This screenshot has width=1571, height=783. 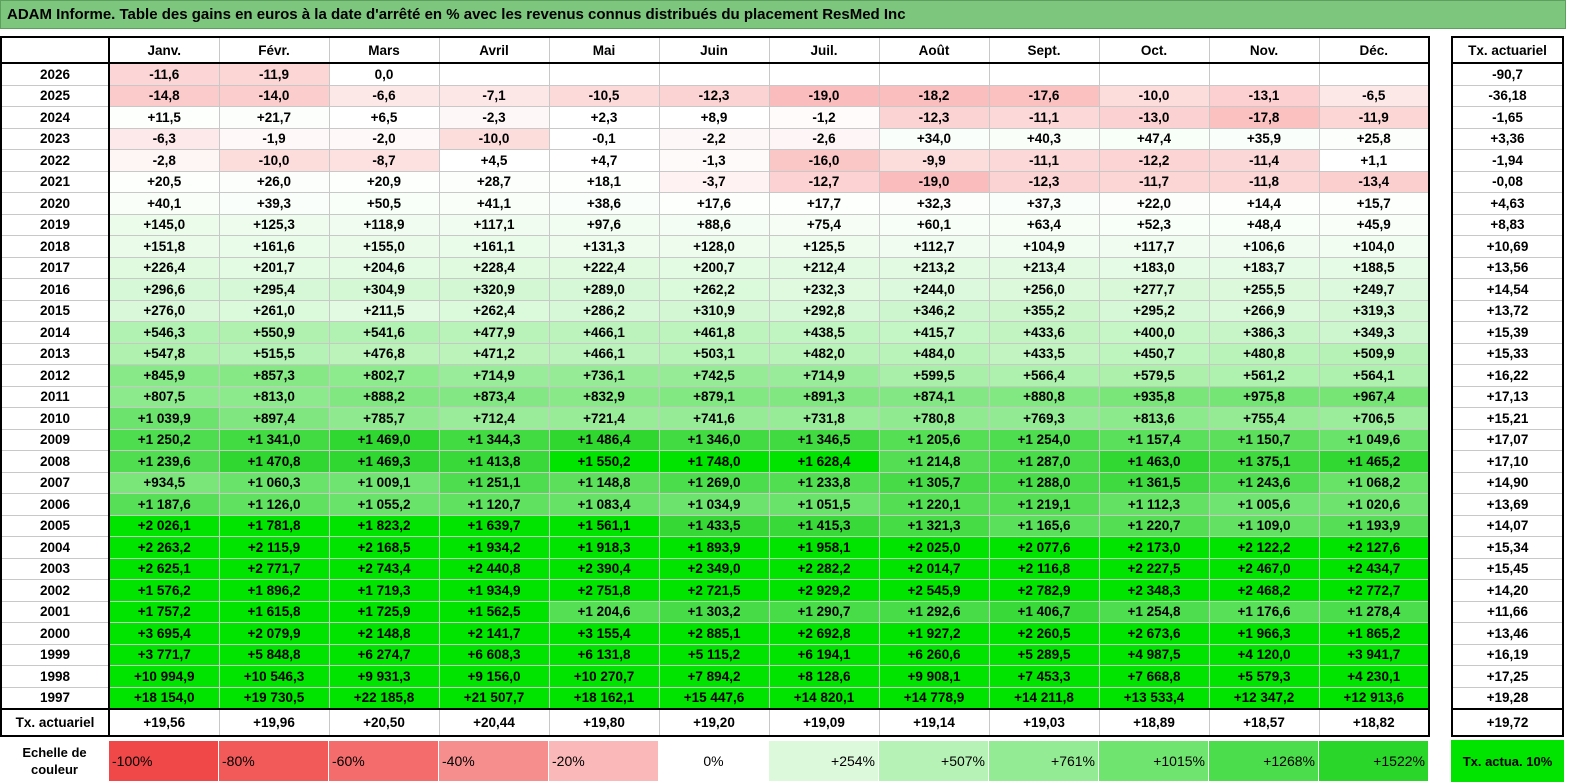 I want to click on gain-cell: +1 020,6, so click(x=1374, y=504).